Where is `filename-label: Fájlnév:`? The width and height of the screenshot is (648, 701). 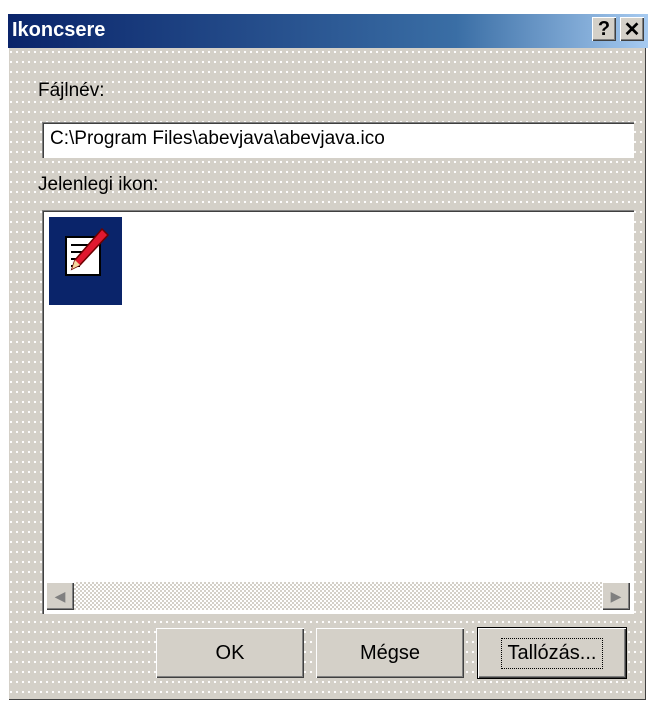 filename-label: Fájlnév: is located at coordinates (71, 91).